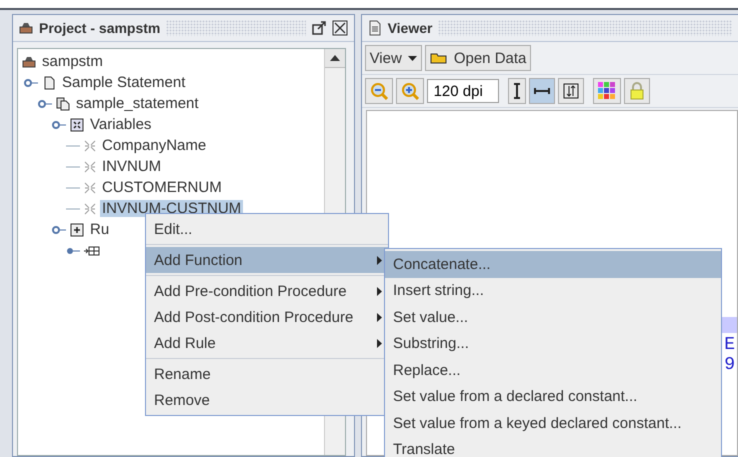 The width and height of the screenshot is (738, 457). I want to click on document-text: 9, so click(729, 365).